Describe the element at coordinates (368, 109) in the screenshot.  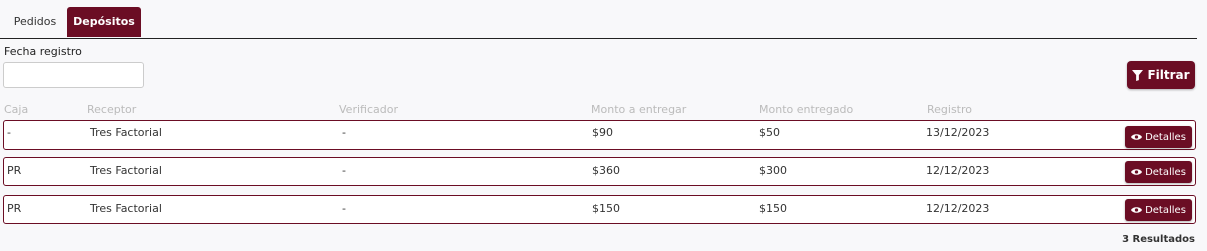
I see `column-header-verificador: Verificador` at that location.